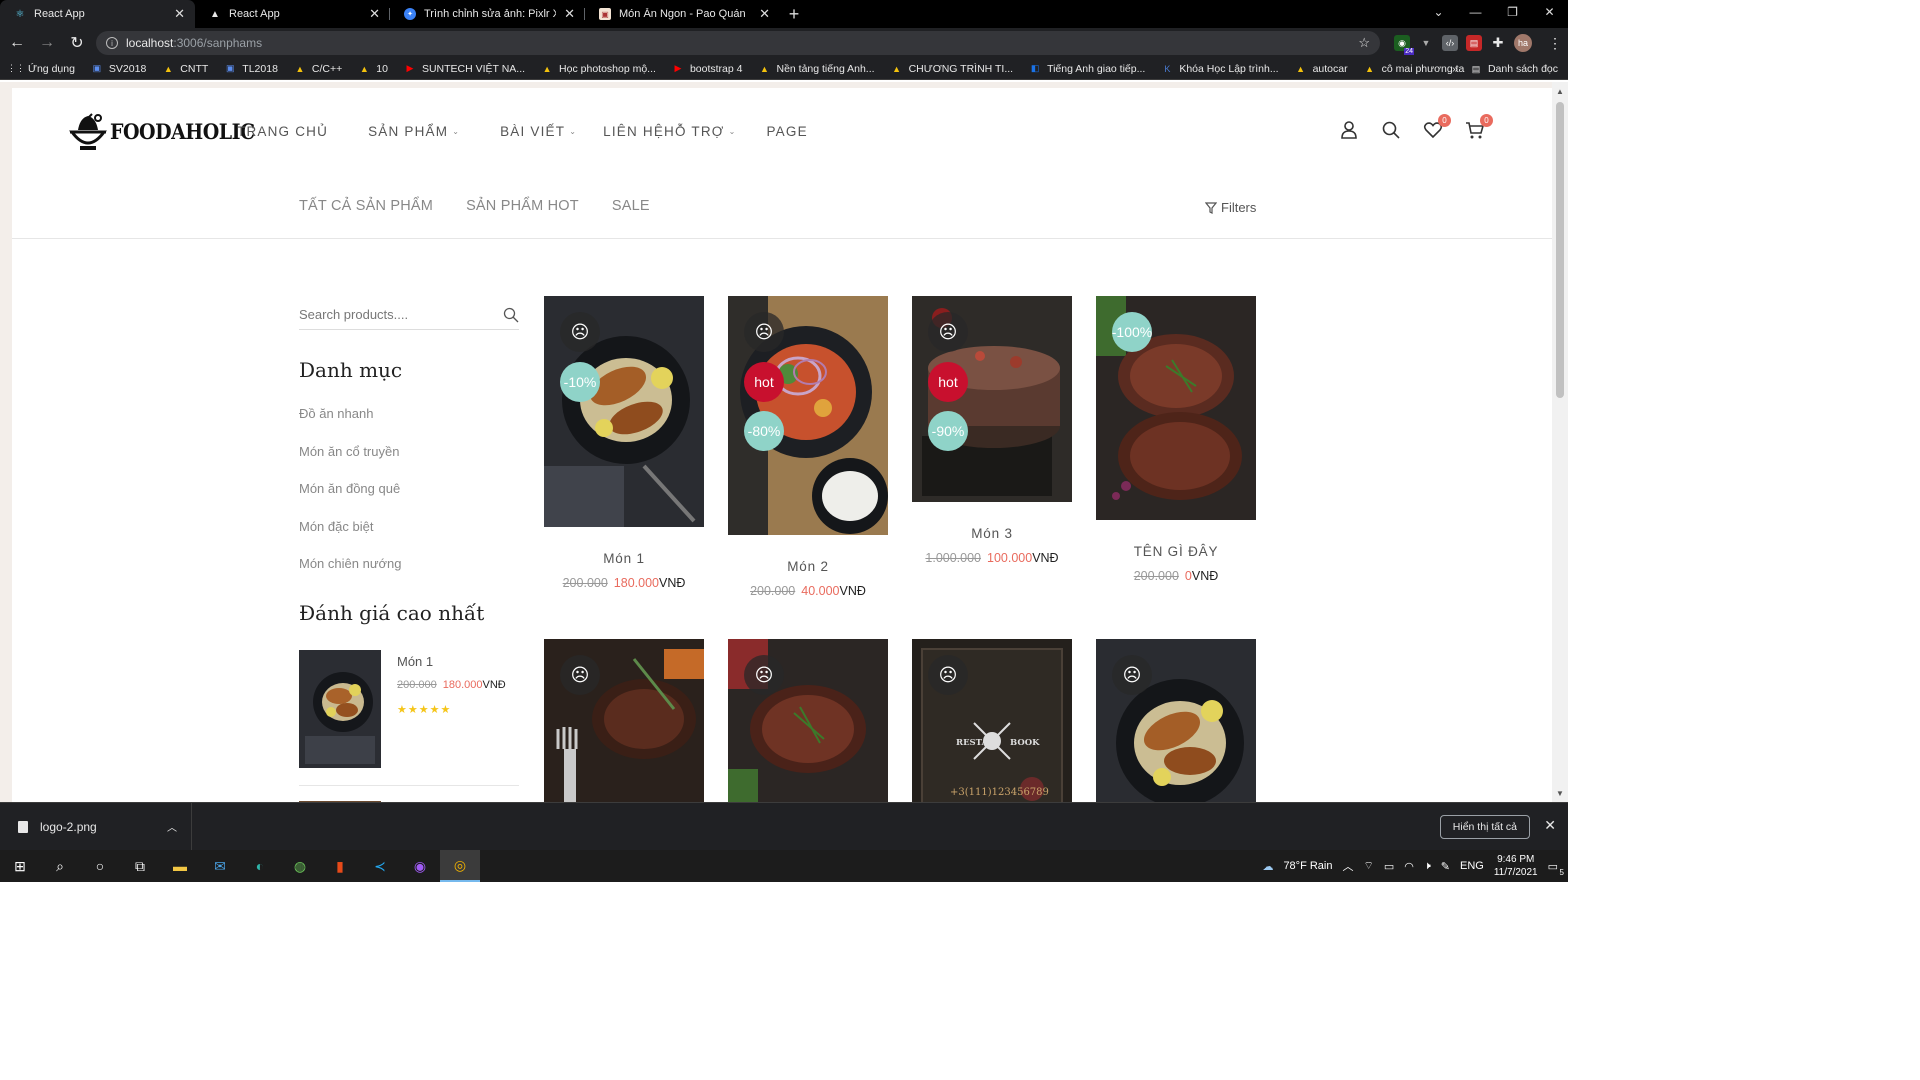 The image size is (1920, 1080). I want to click on messenger-icon: ◉, so click(420, 866).